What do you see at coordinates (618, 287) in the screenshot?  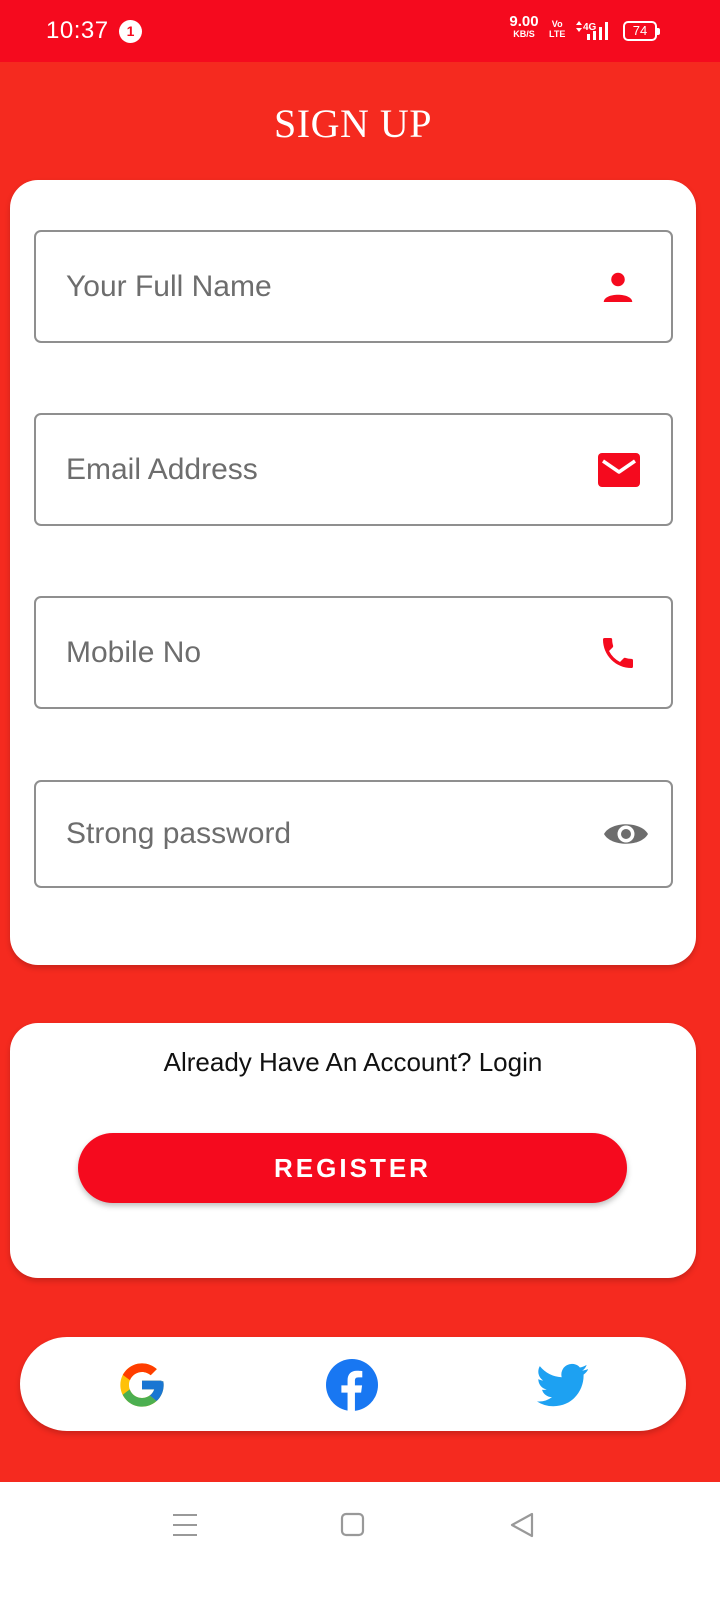 I see `person-icon` at bounding box center [618, 287].